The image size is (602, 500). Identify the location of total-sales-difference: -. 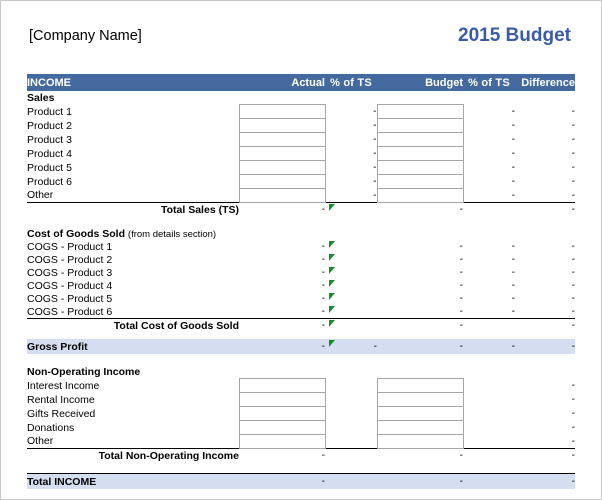
(545, 209).